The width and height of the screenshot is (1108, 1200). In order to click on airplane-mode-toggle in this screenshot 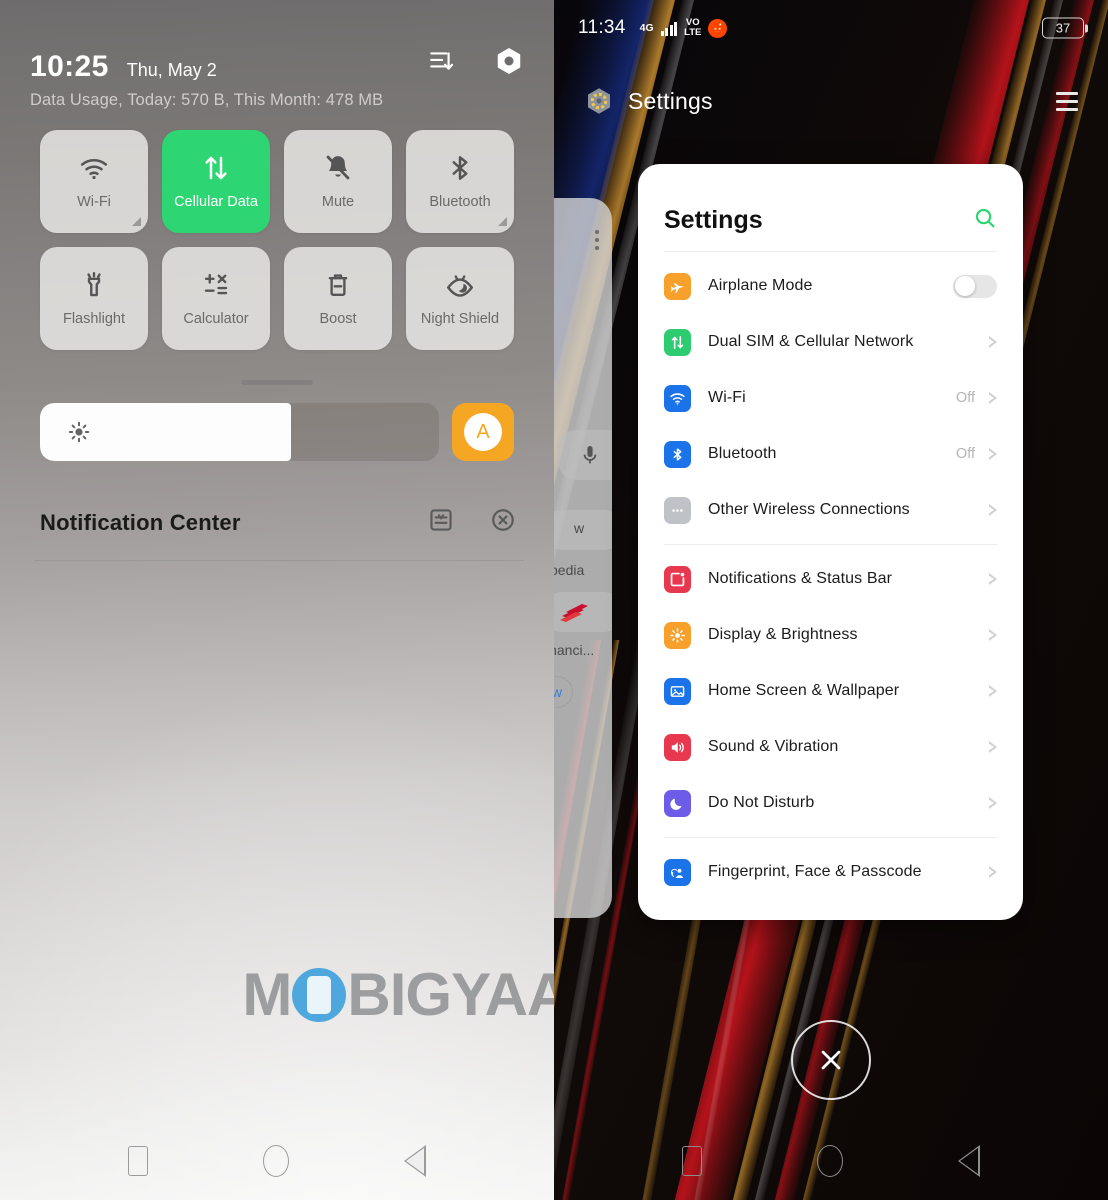, I will do `click(975, 286)`.